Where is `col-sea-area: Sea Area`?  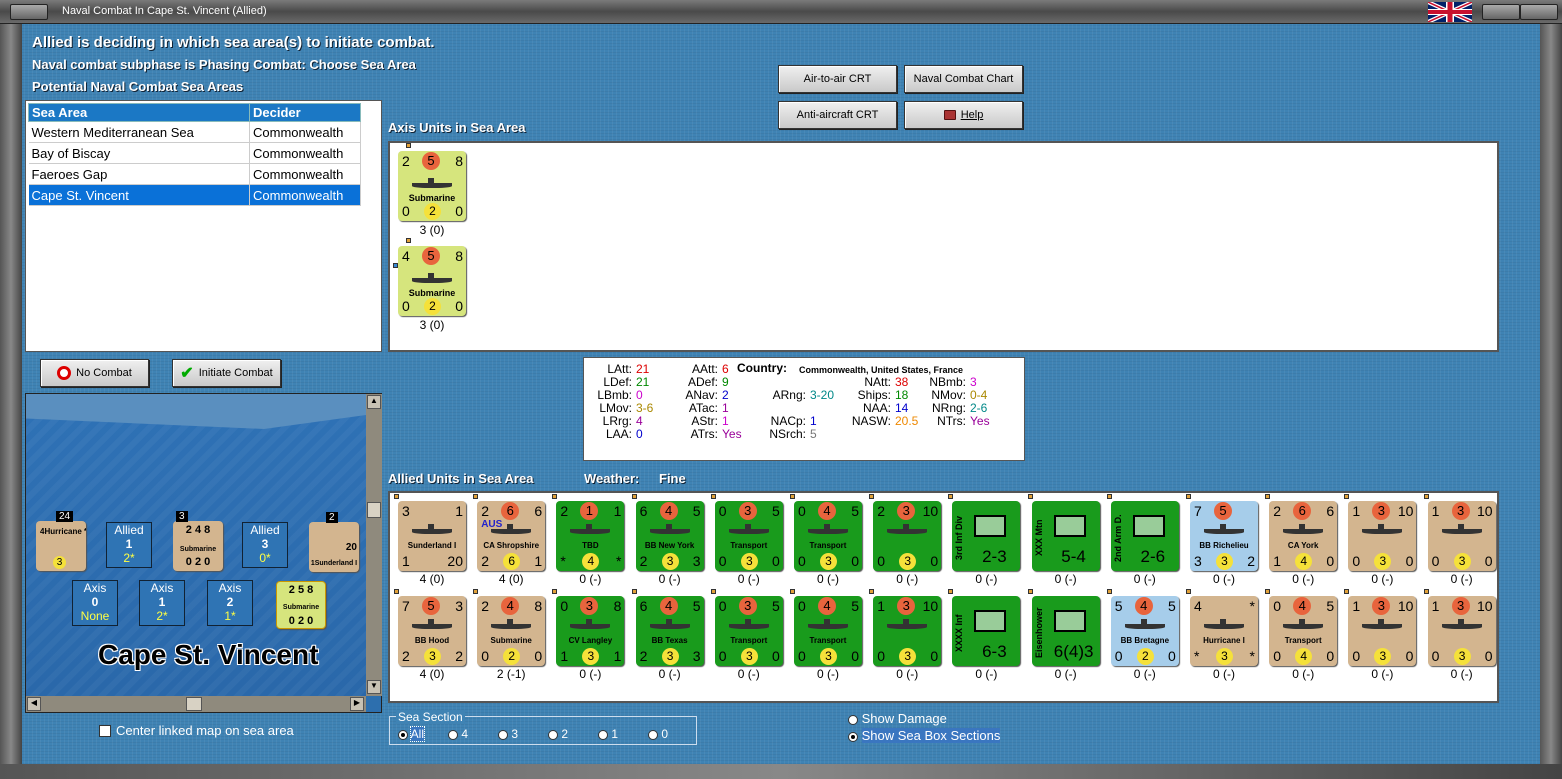
col-sea-area: Sea Area is located at coordinates (139, 112).